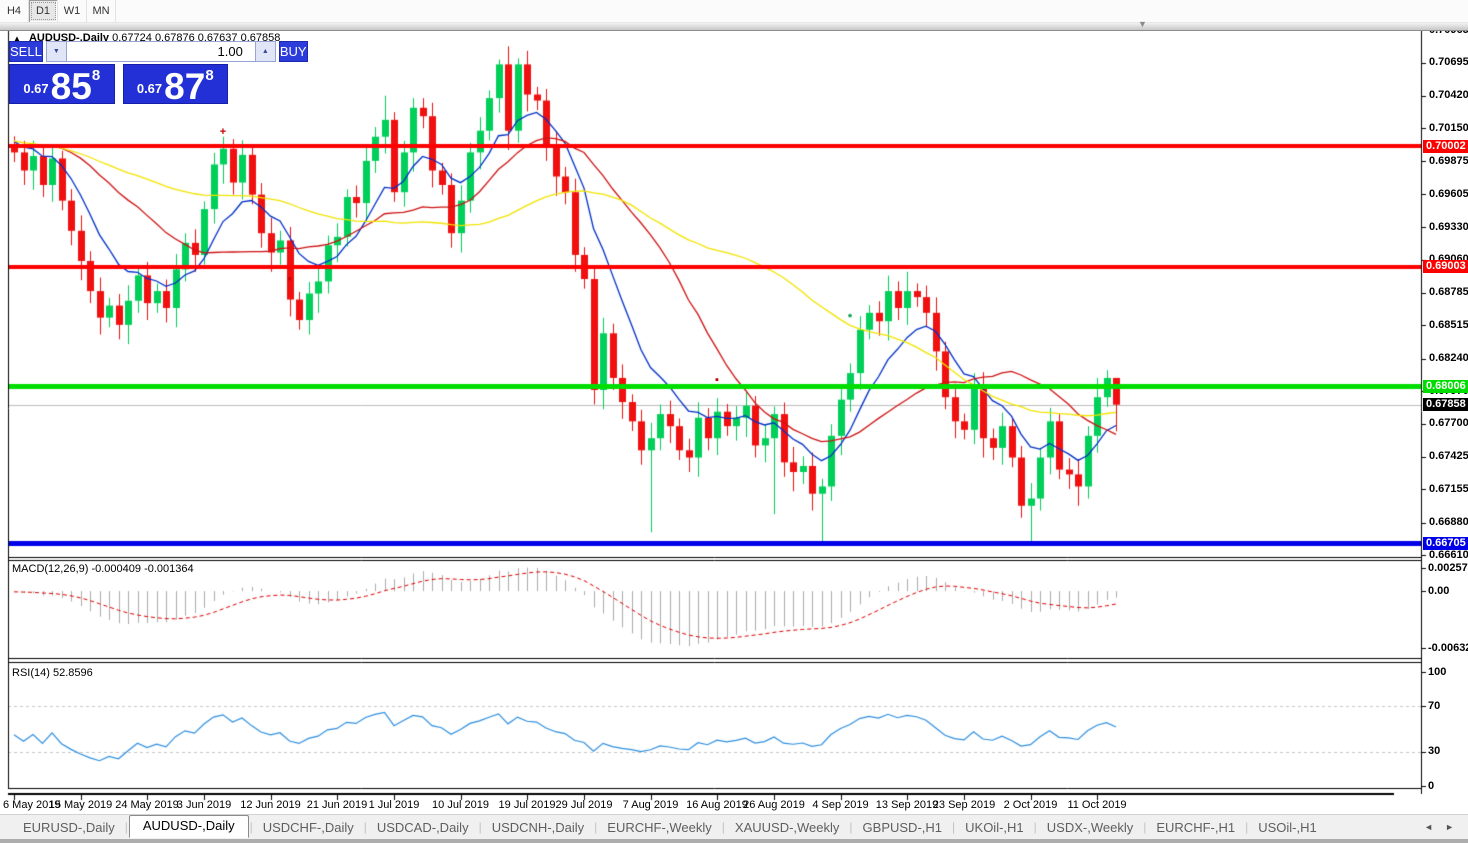 The height and width of the screenshot is (843, 1468). What do you see at coordinates (650, 805) in the screenshot?
I see `time-axis-label: 7 Aug 2019` at bounding box center [650, 805].